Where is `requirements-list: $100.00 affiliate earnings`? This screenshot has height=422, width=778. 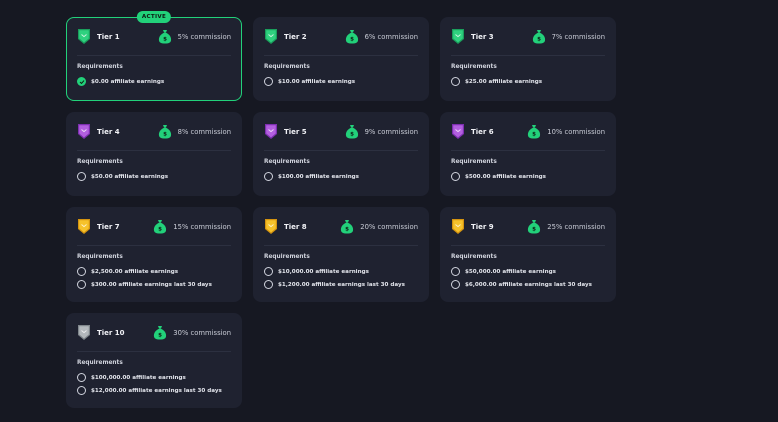
requirements-list: $100.00 affiliate earnings is located at coordinates (341, 176).